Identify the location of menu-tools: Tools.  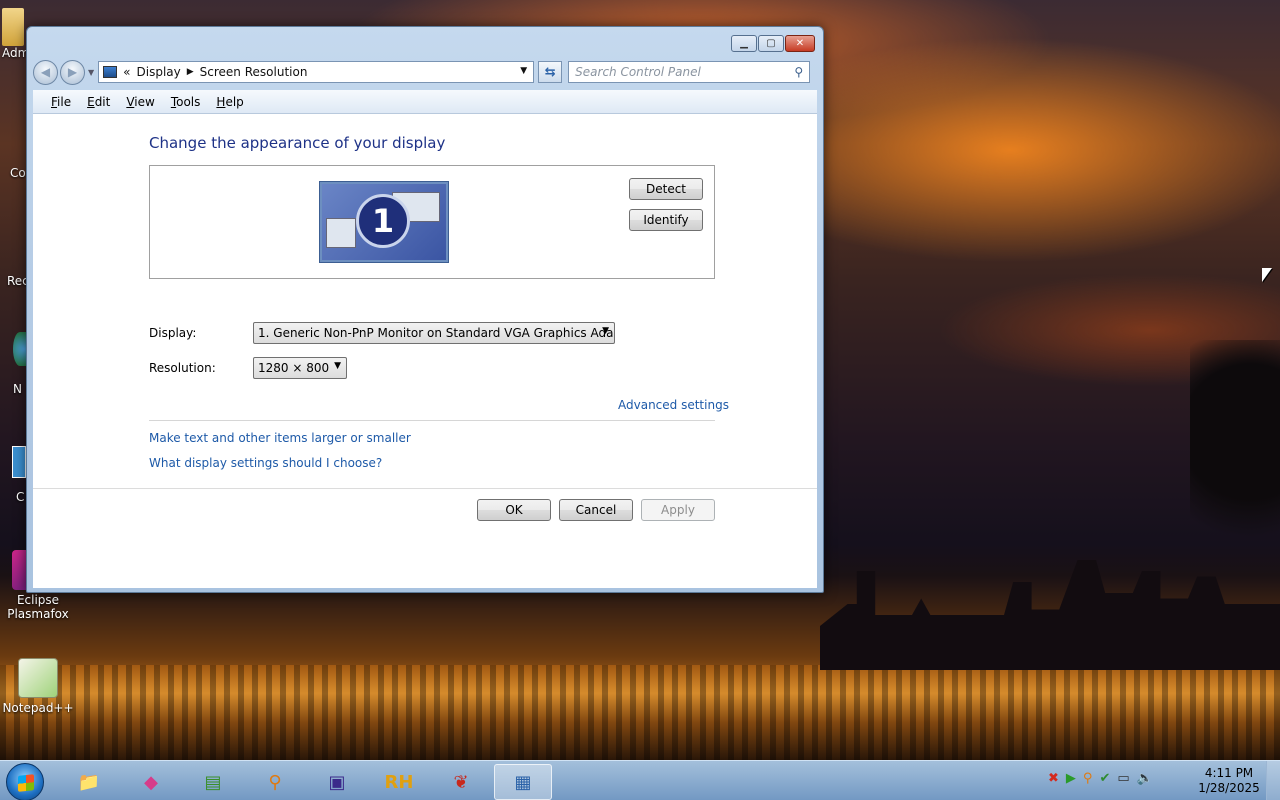
(186, 102).